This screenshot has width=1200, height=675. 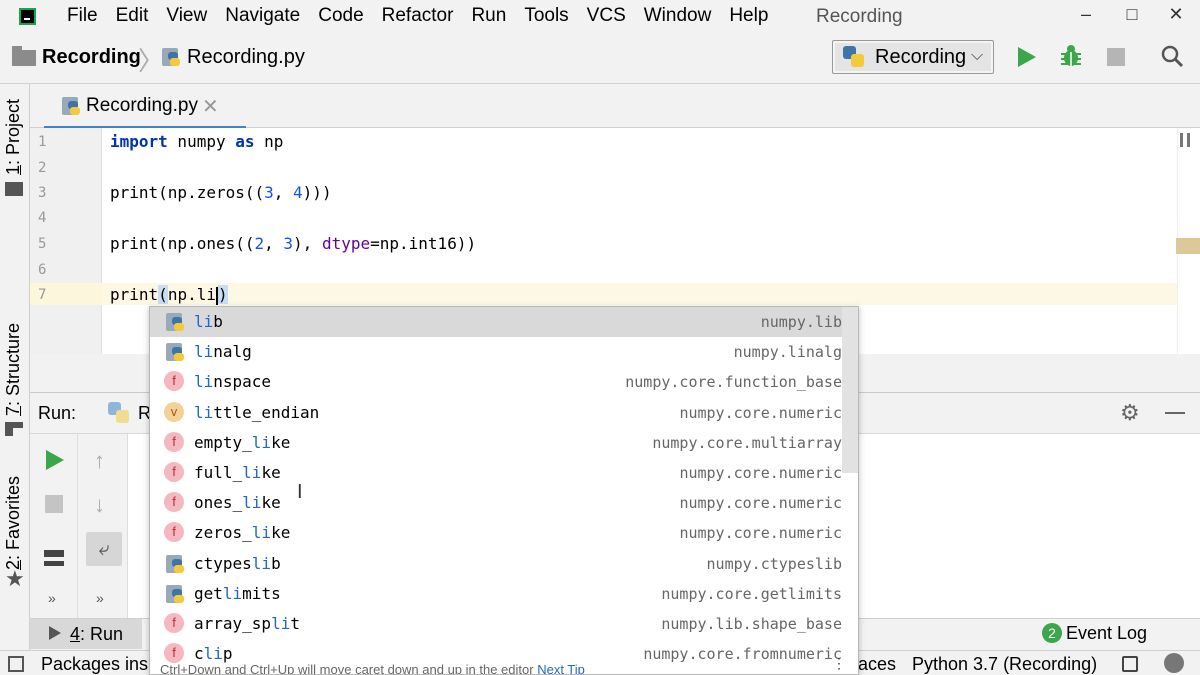 What do you see at coordinates (13, 369) in the screenshot?
I see `tool-tab-structure: 7: Structure` at bounding box center [13, 369].